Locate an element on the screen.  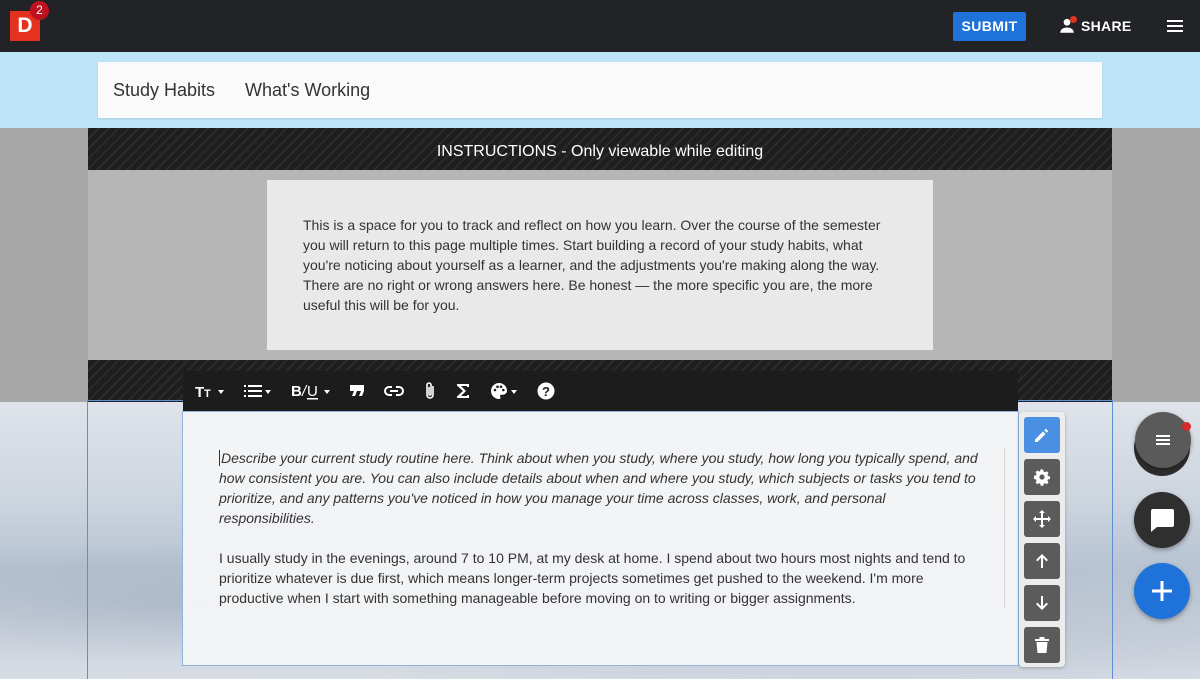
menu-lines-icon is located at coordinates (1163, 440).